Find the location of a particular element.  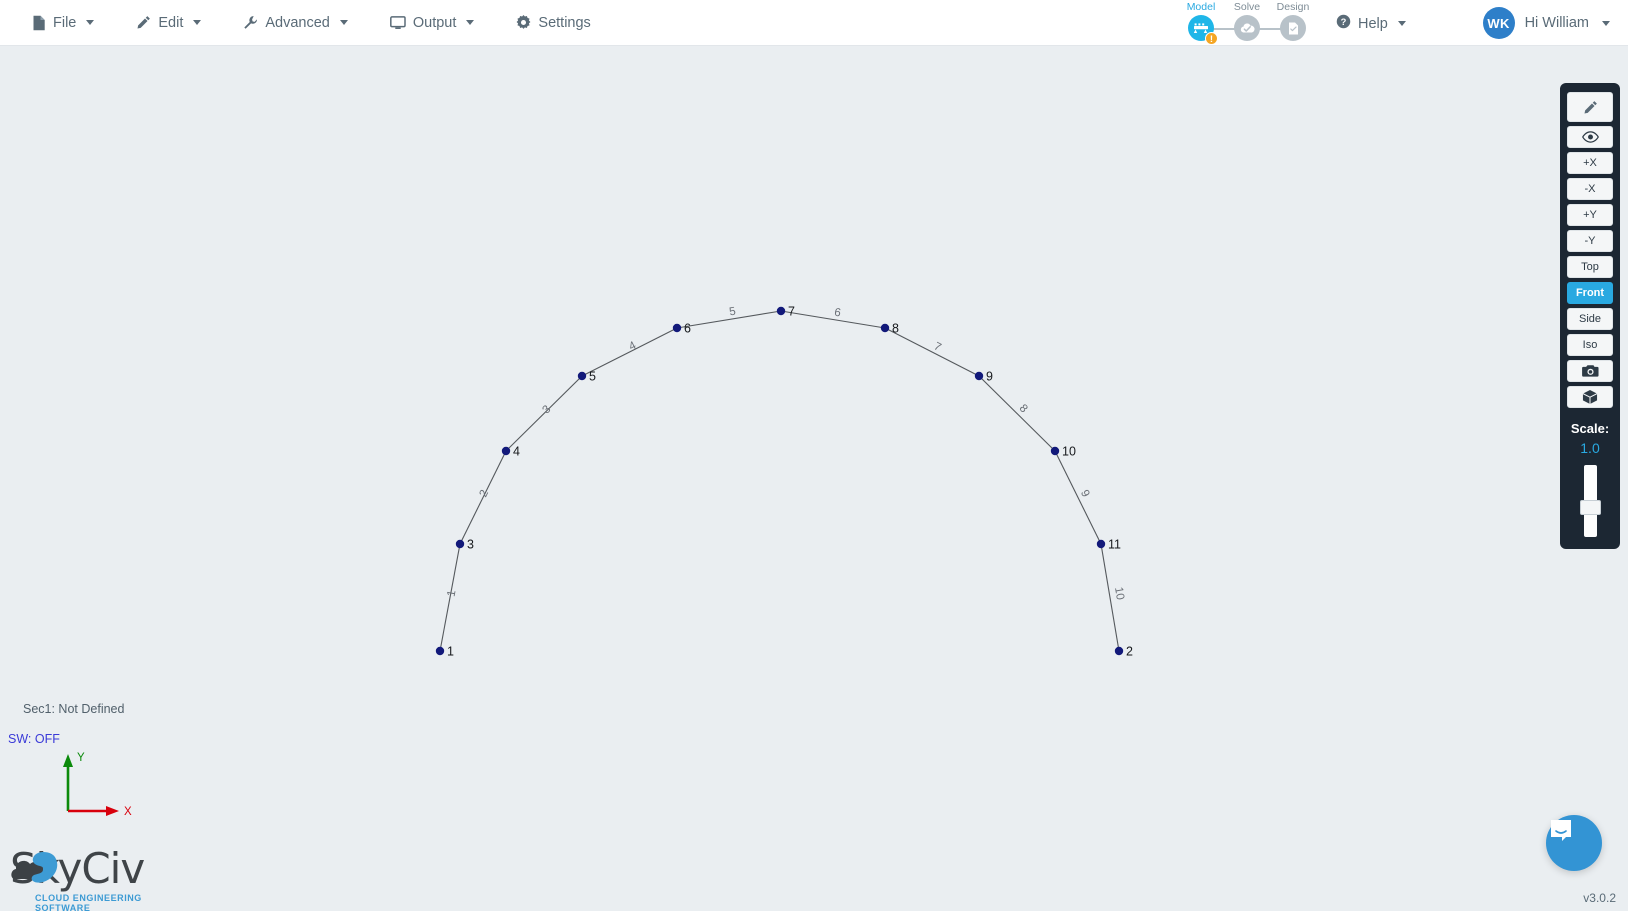

camera-icon is located at coordinates (1590, 371).